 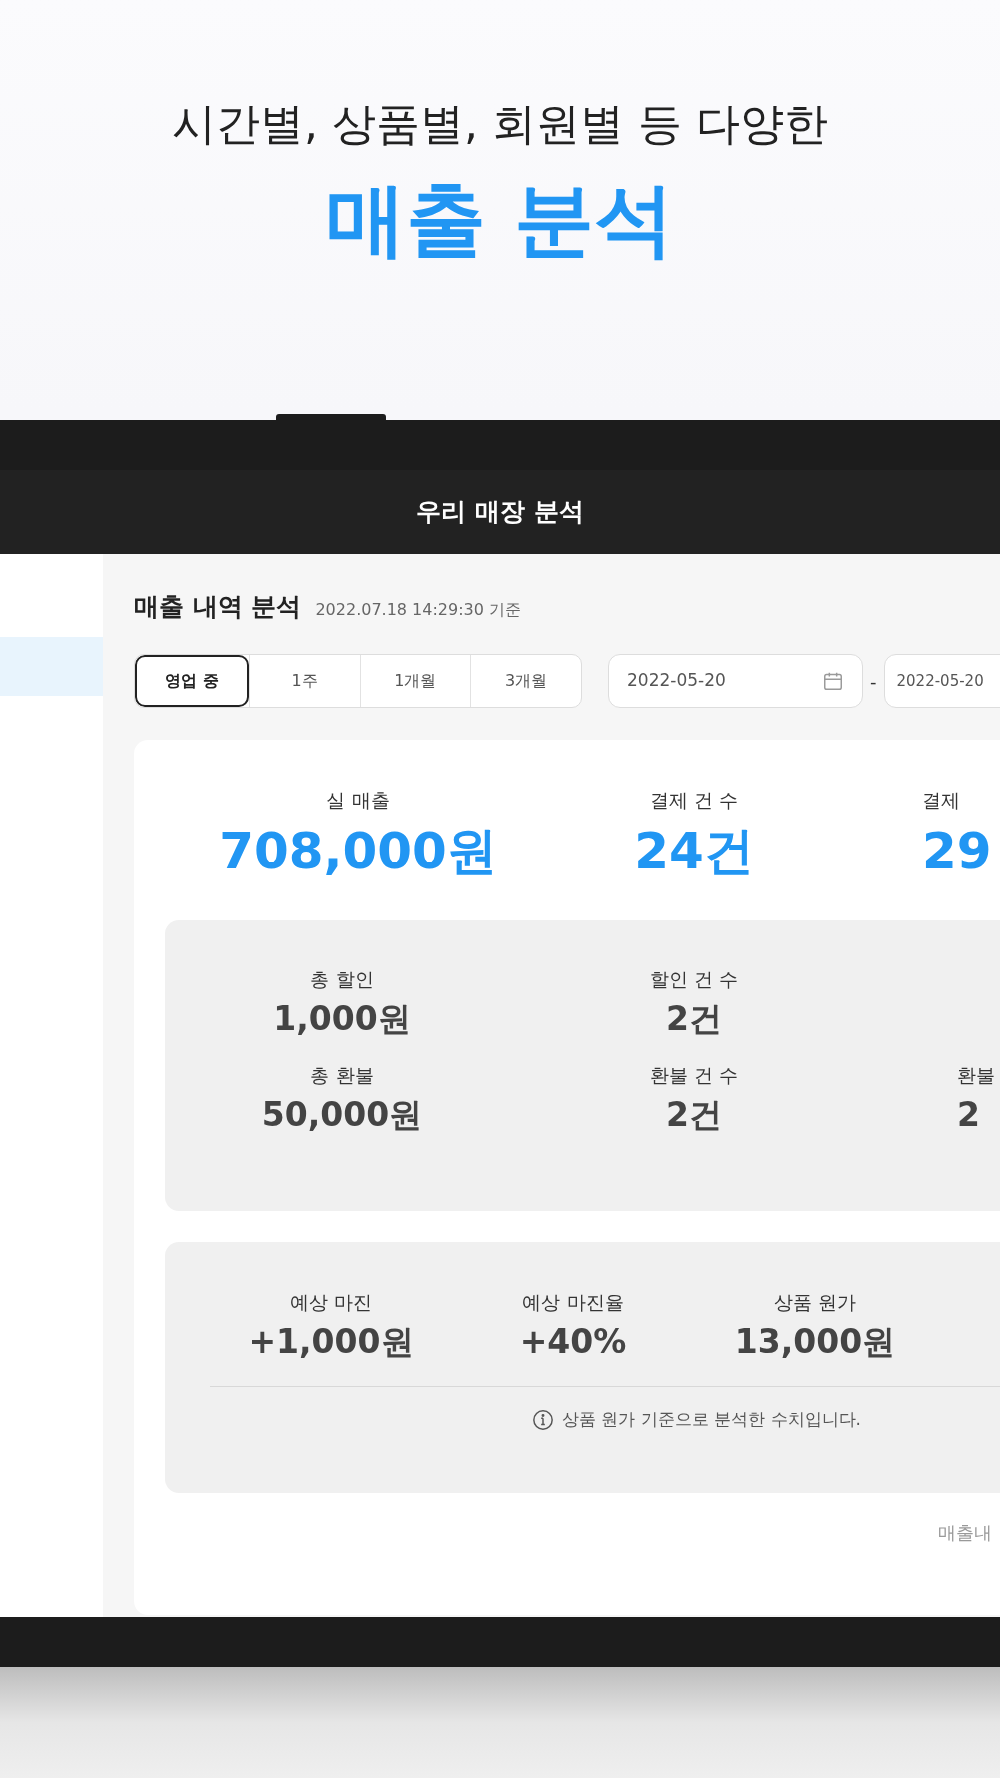 I want to click on start-date-field: 2022-05-20, so click(x=735, y=681).